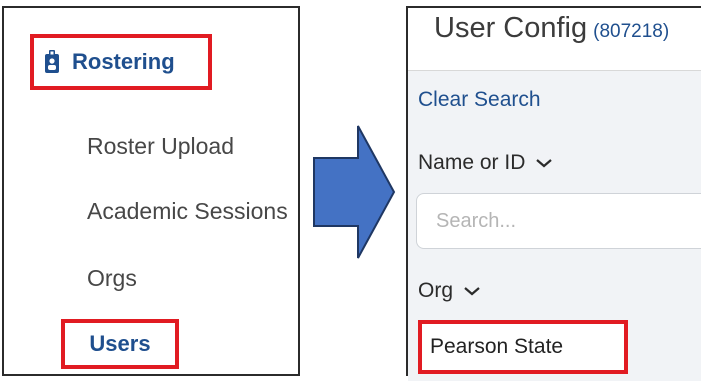 The height and width of the screenshot is (381, 701). I want to click on org-select: Pearson State, so click(523, 347).